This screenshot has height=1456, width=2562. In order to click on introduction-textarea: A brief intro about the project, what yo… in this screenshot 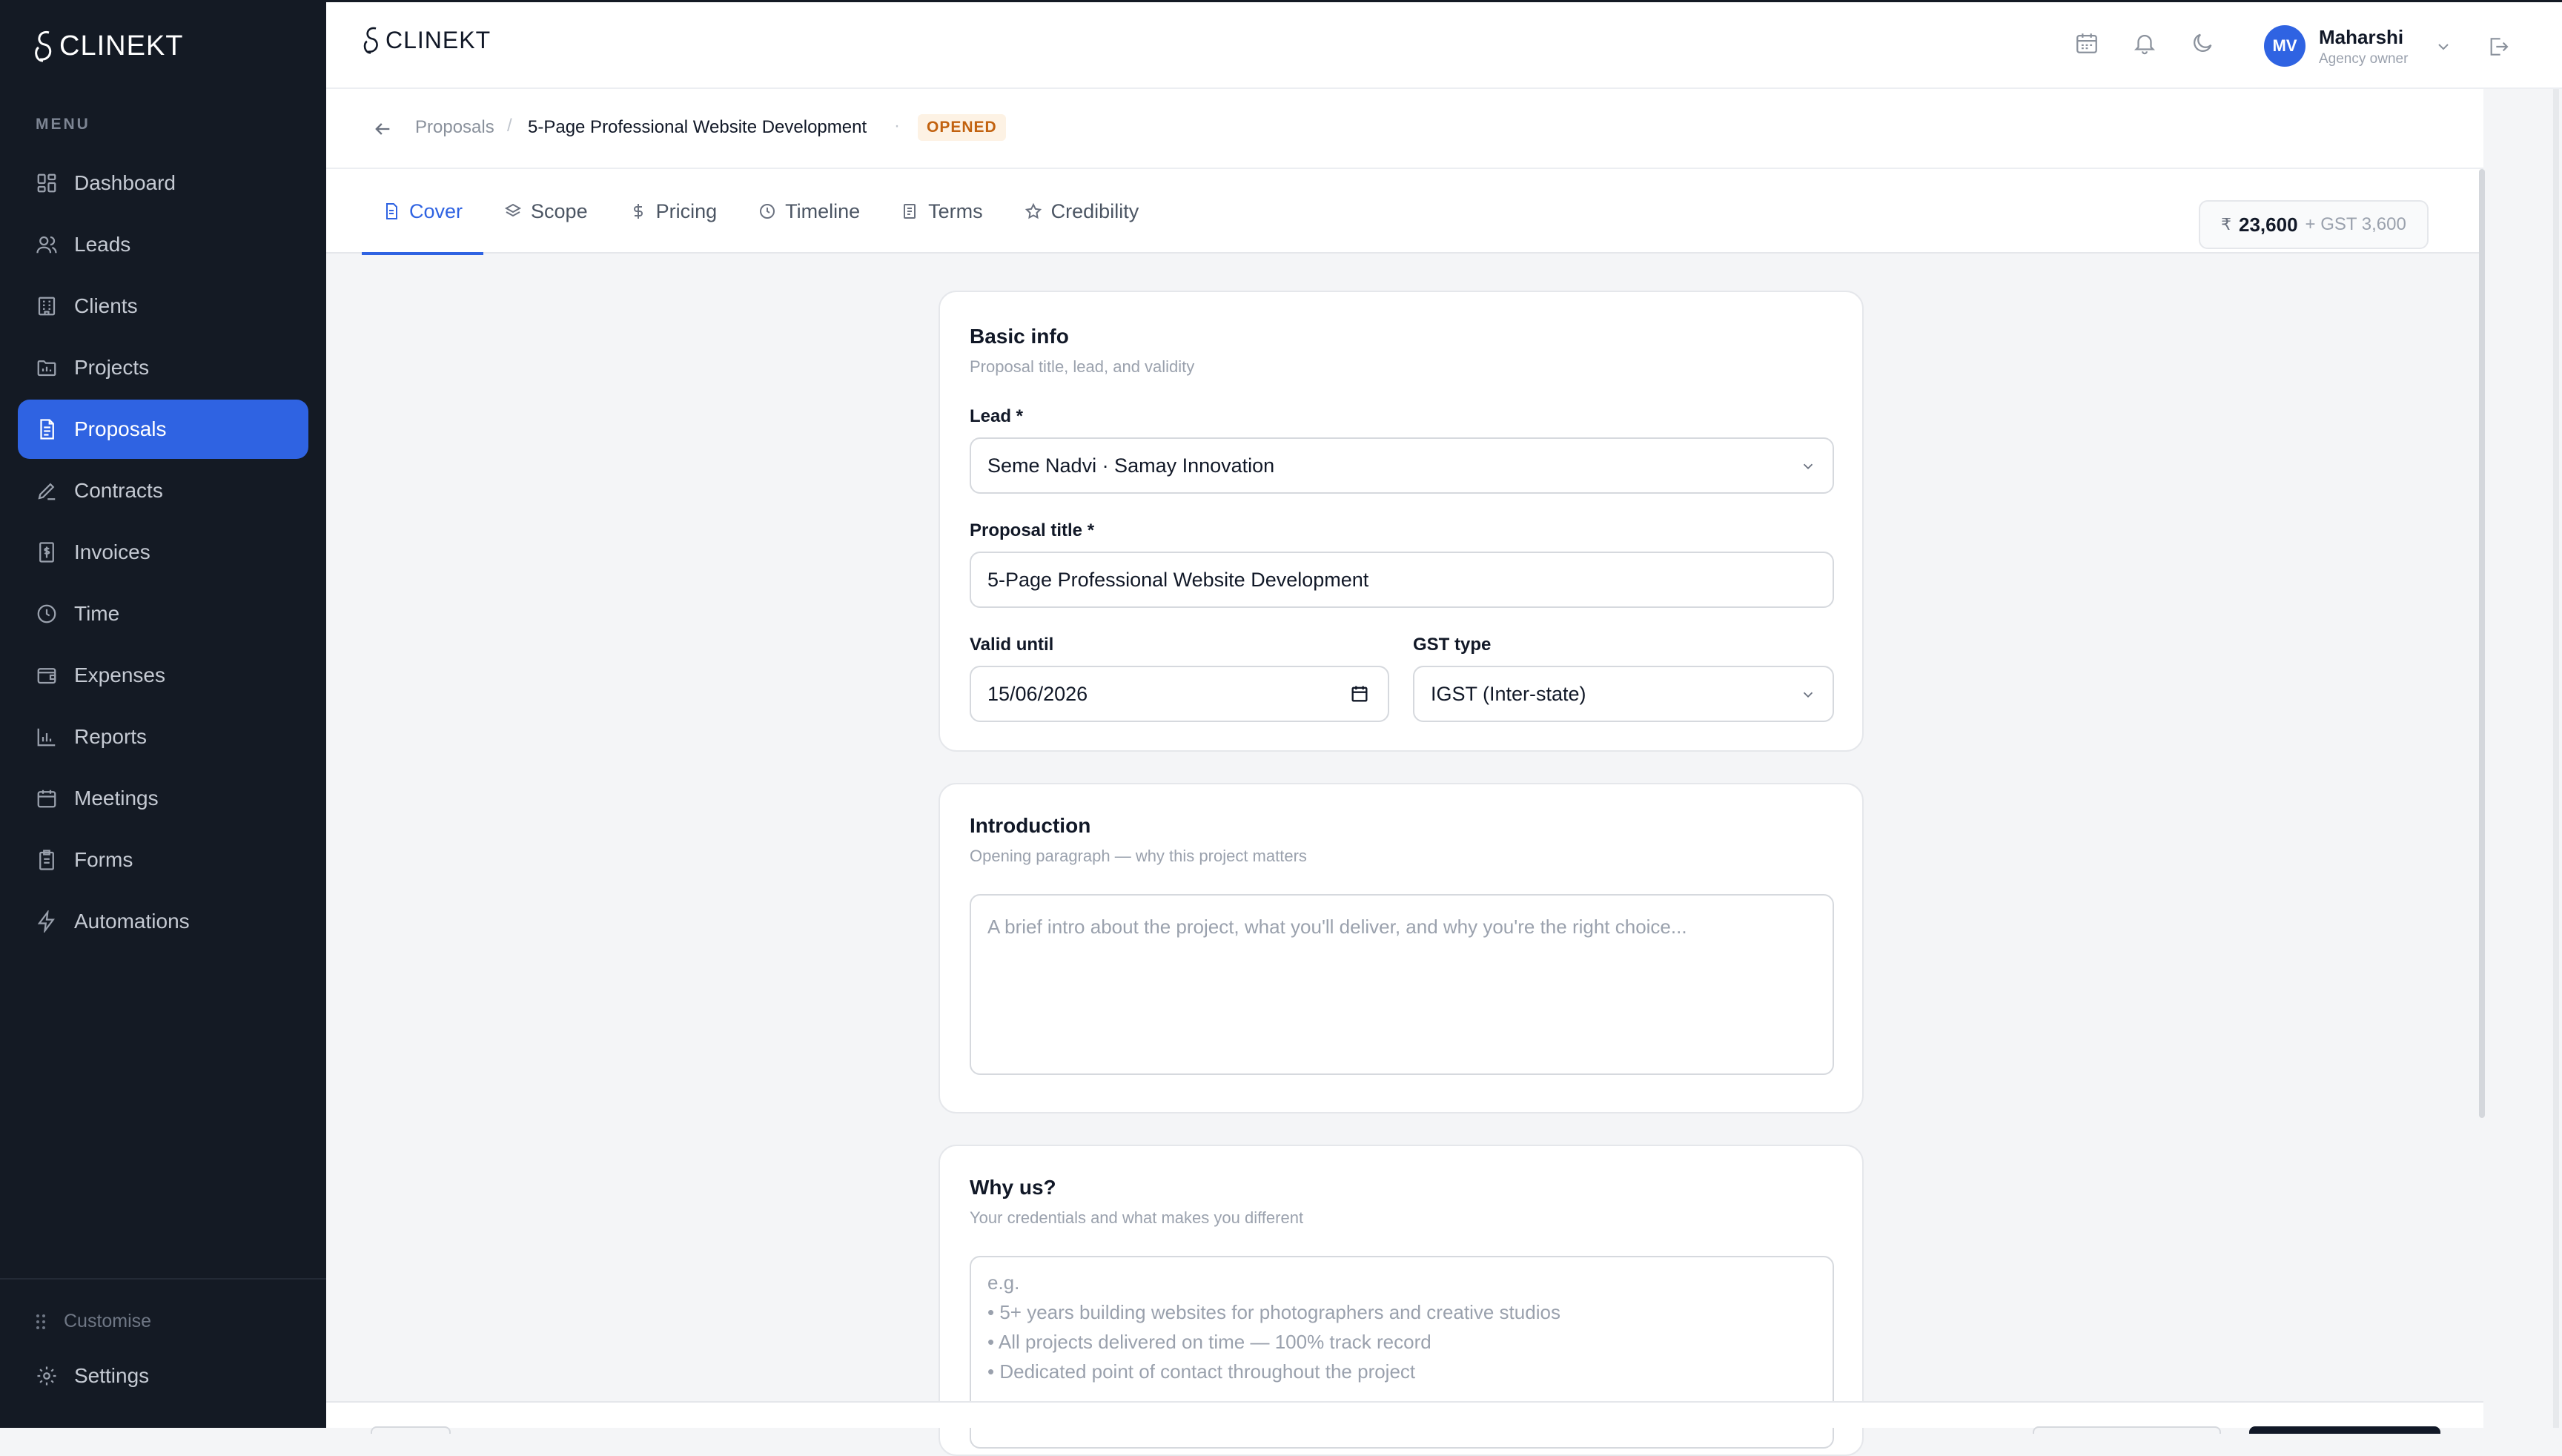, I will do `click(1402, 985)`.